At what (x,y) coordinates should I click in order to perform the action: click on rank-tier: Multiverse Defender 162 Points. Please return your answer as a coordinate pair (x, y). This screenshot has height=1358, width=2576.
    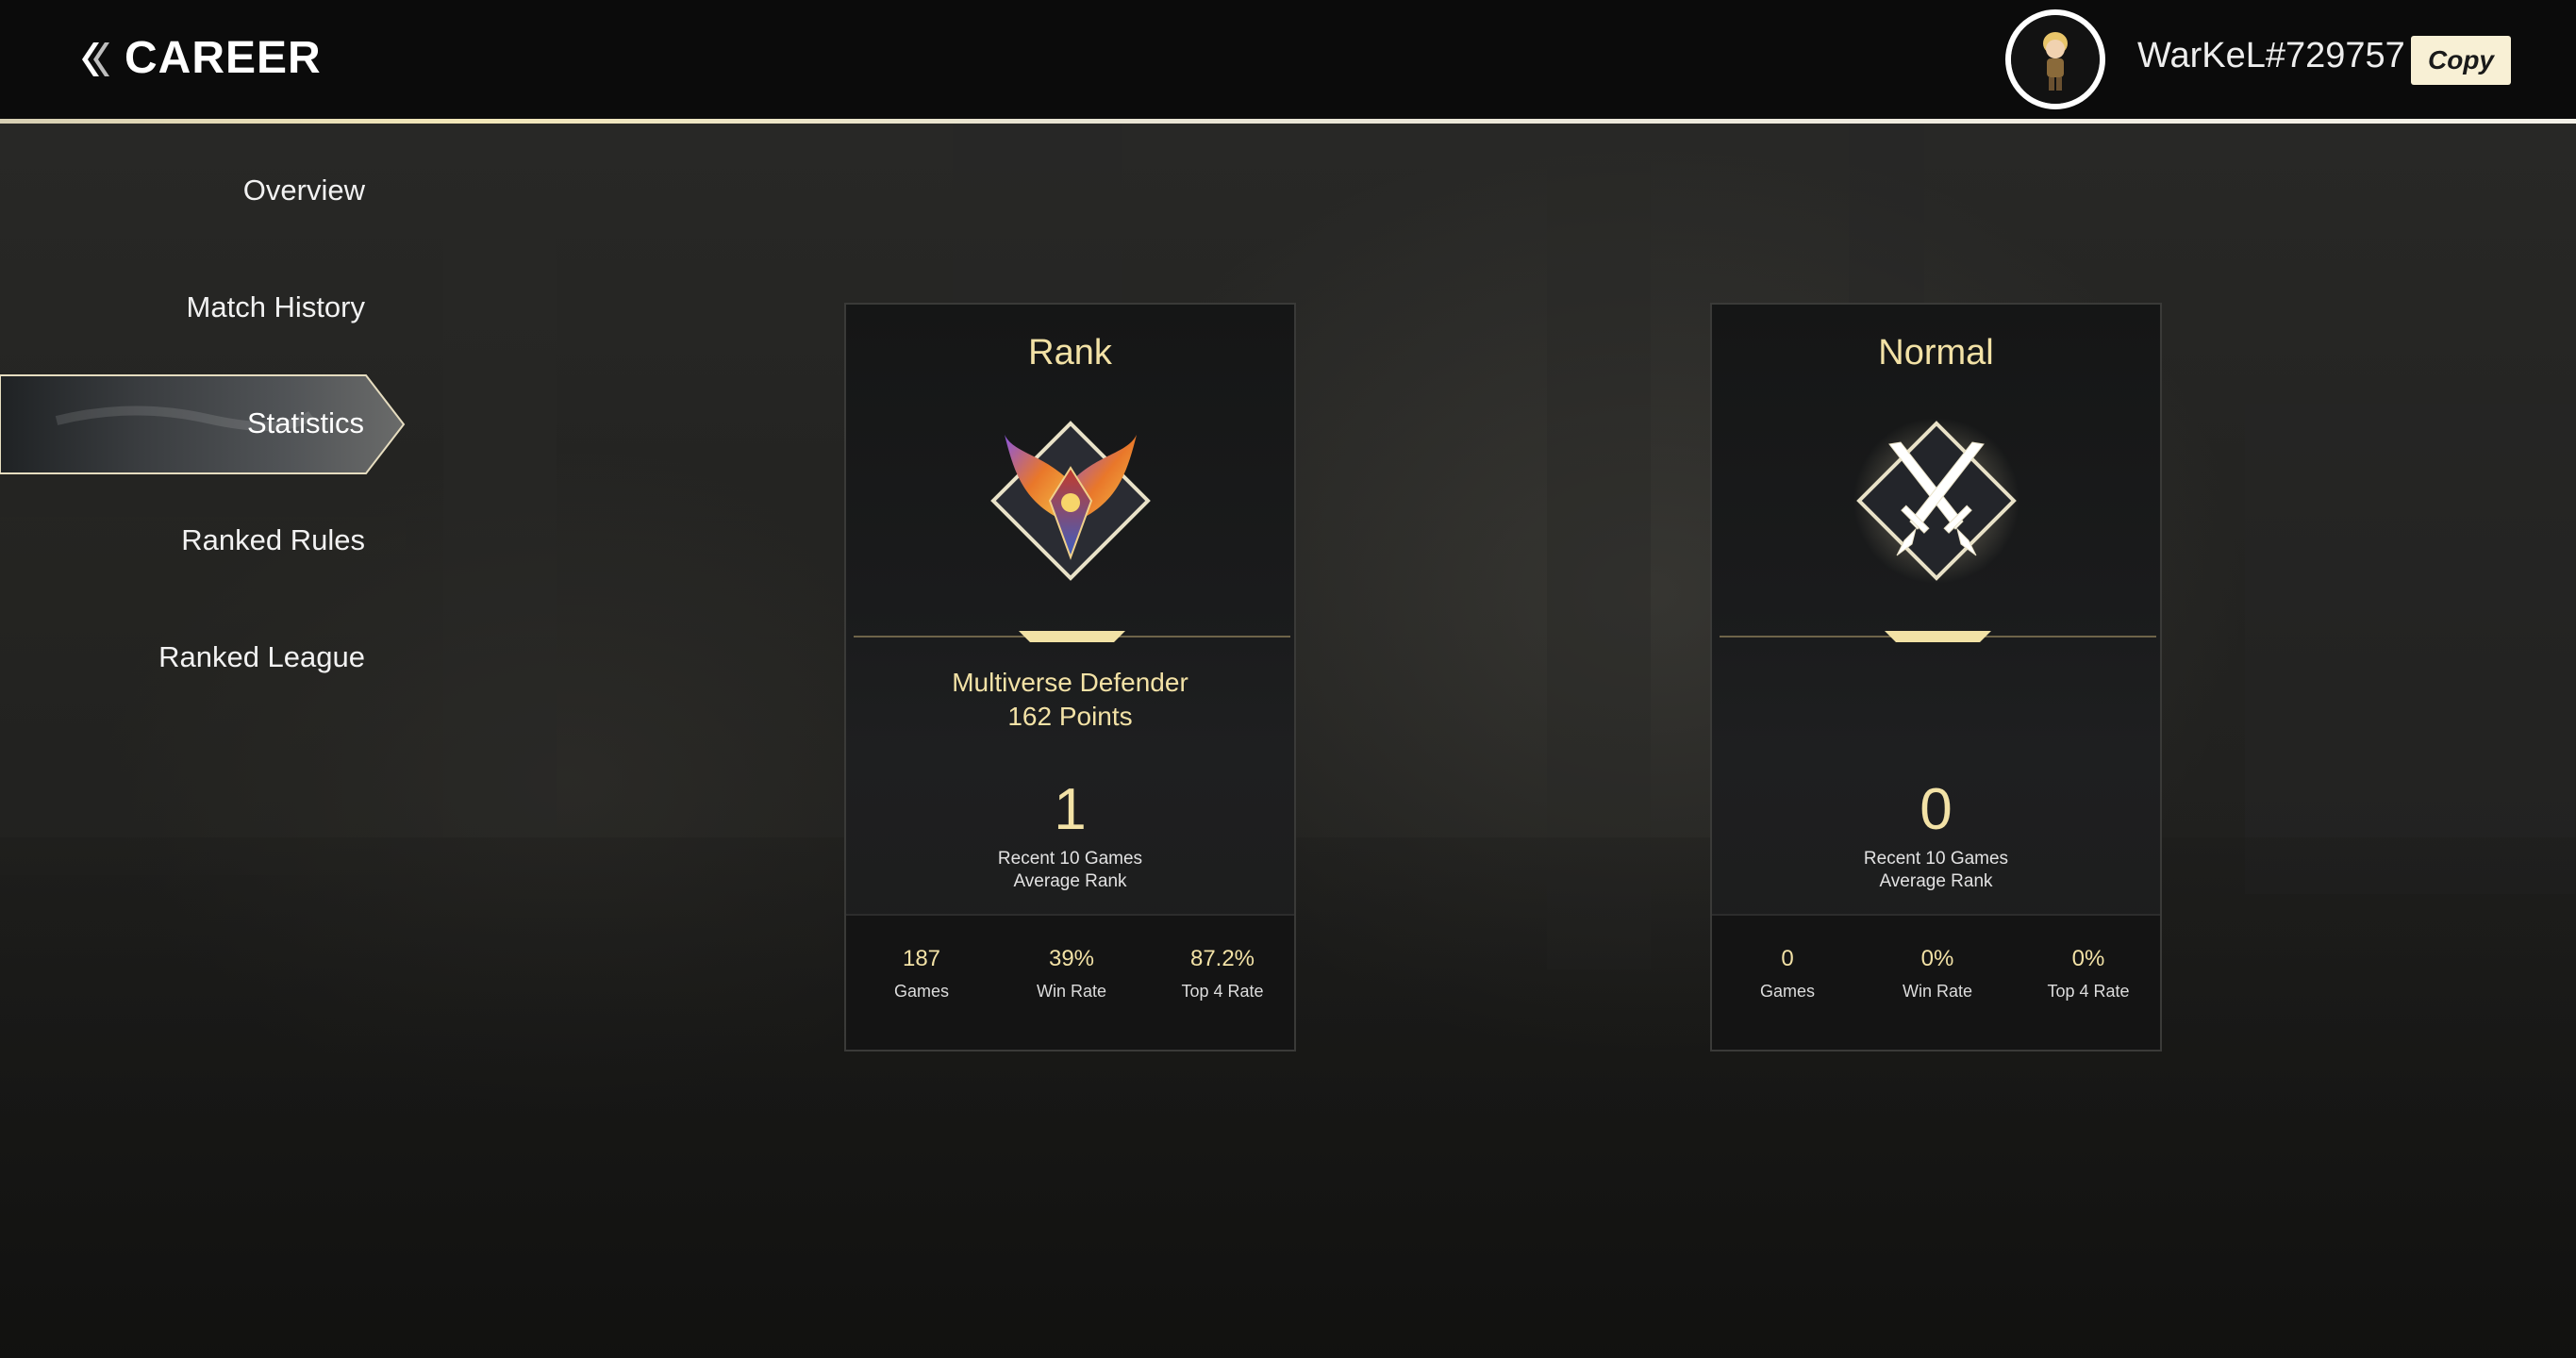
    Looking at the image, I should click on (1070, 700).